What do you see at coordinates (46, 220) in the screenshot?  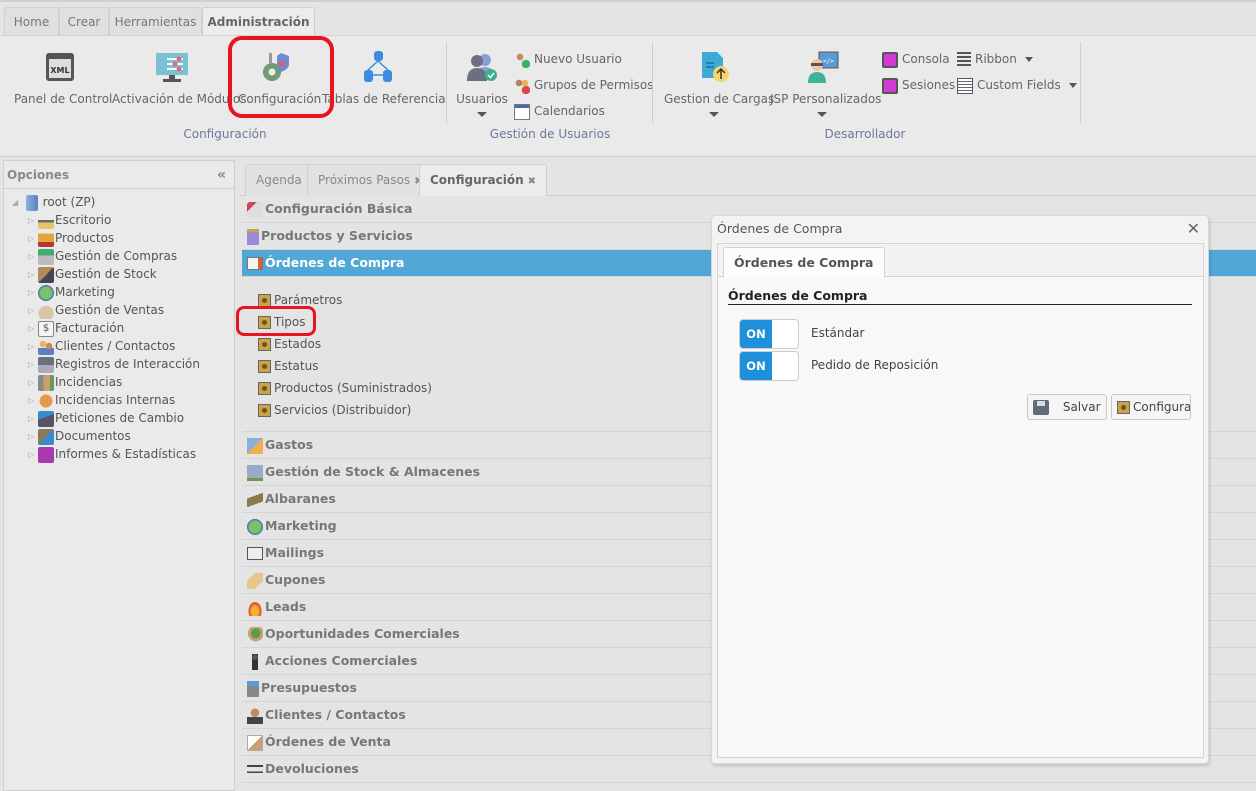 I see `desk-icon` at bounding box center [46, 220].